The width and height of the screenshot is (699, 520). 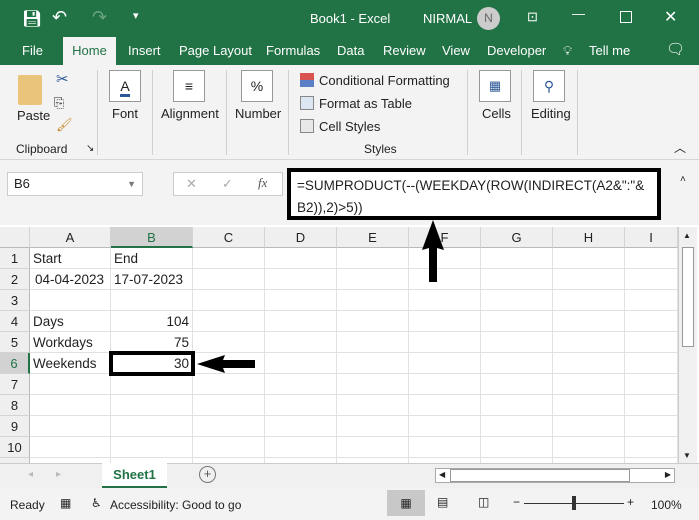 What do you see at coordinates (488, 18) in the screenshot?
I see `avatar: N` at bounding box center [488, 18].